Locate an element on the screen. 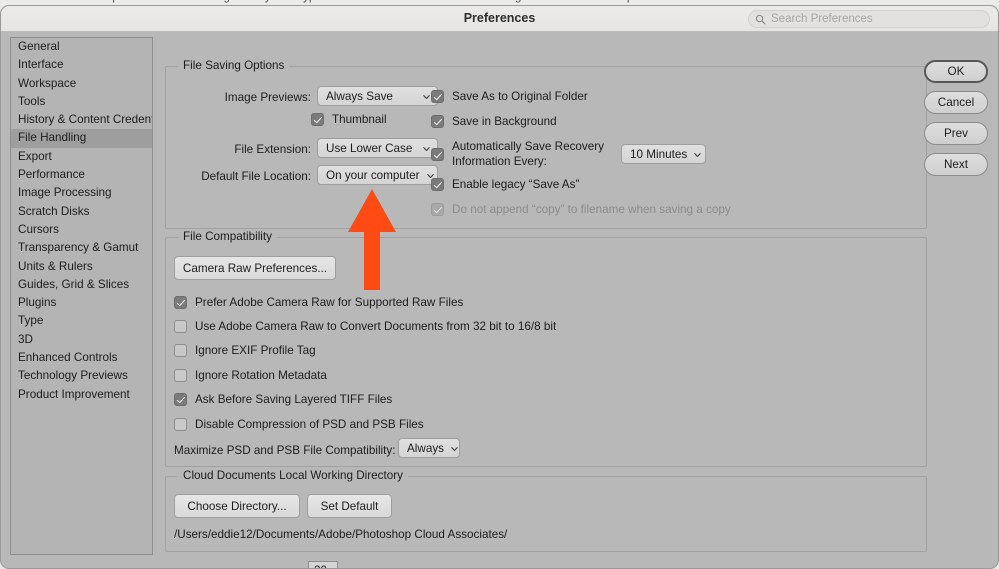 Image resolution: width=999 pixels, height=569 pixels. menu-item-help: Help is located at coordinates (621, 1).